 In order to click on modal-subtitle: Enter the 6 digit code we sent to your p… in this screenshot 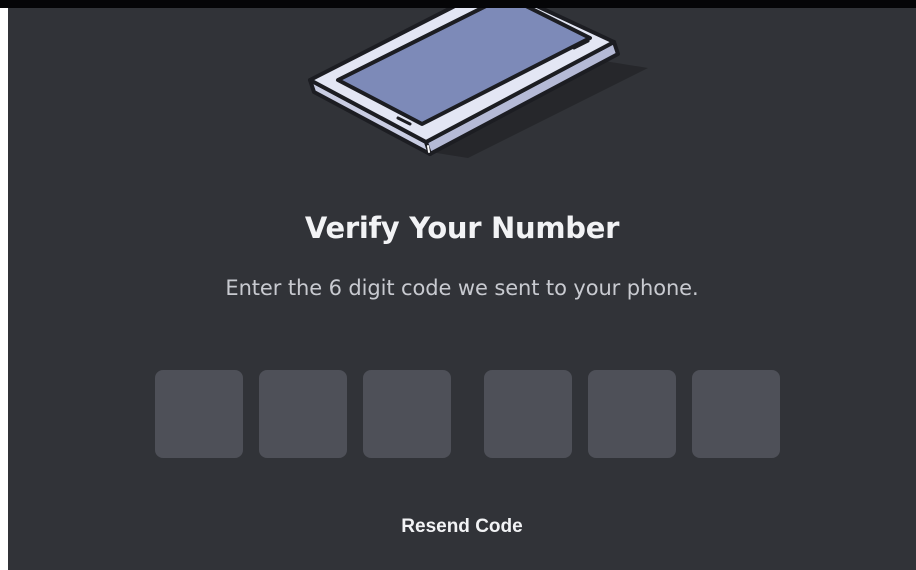, I will do `click(462, 288)`.